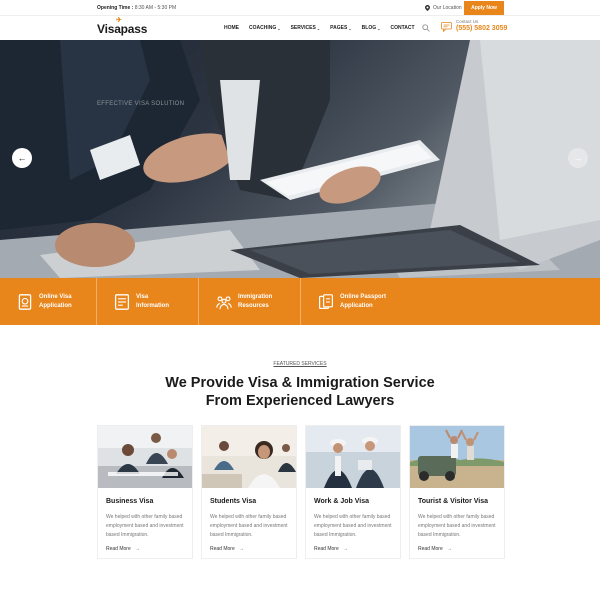 The image size is (600, 600). I want to click on quick-link-label: Online Passport Application, so click(363, 301).